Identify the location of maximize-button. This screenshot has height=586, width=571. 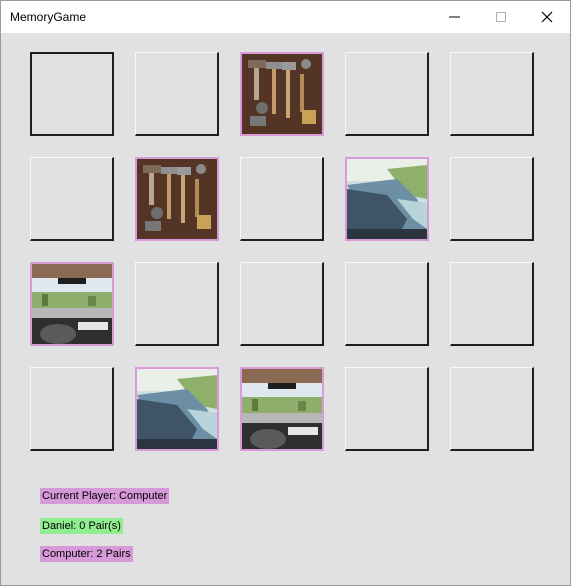
(501, 17).